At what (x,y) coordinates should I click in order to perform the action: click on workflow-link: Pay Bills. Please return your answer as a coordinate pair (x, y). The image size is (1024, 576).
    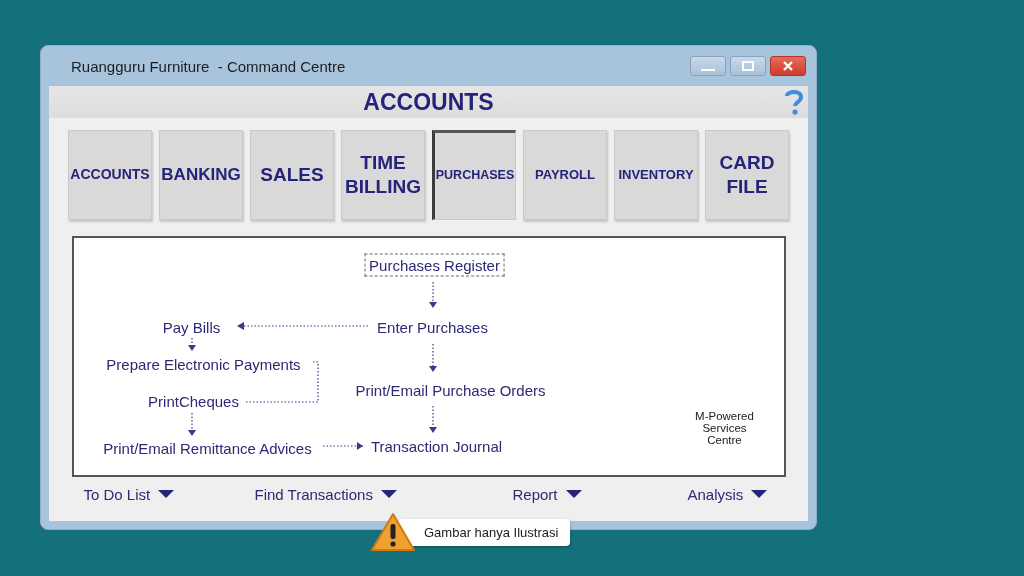
    Looking at the image, I should click on (191, 327).